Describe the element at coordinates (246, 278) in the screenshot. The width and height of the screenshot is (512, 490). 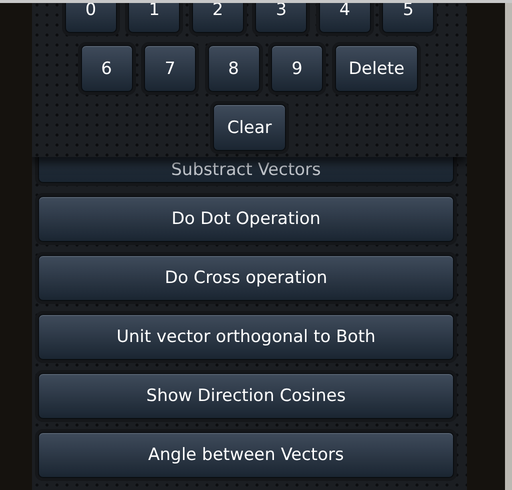
I see `action-button: Do Cross operation` at that location.